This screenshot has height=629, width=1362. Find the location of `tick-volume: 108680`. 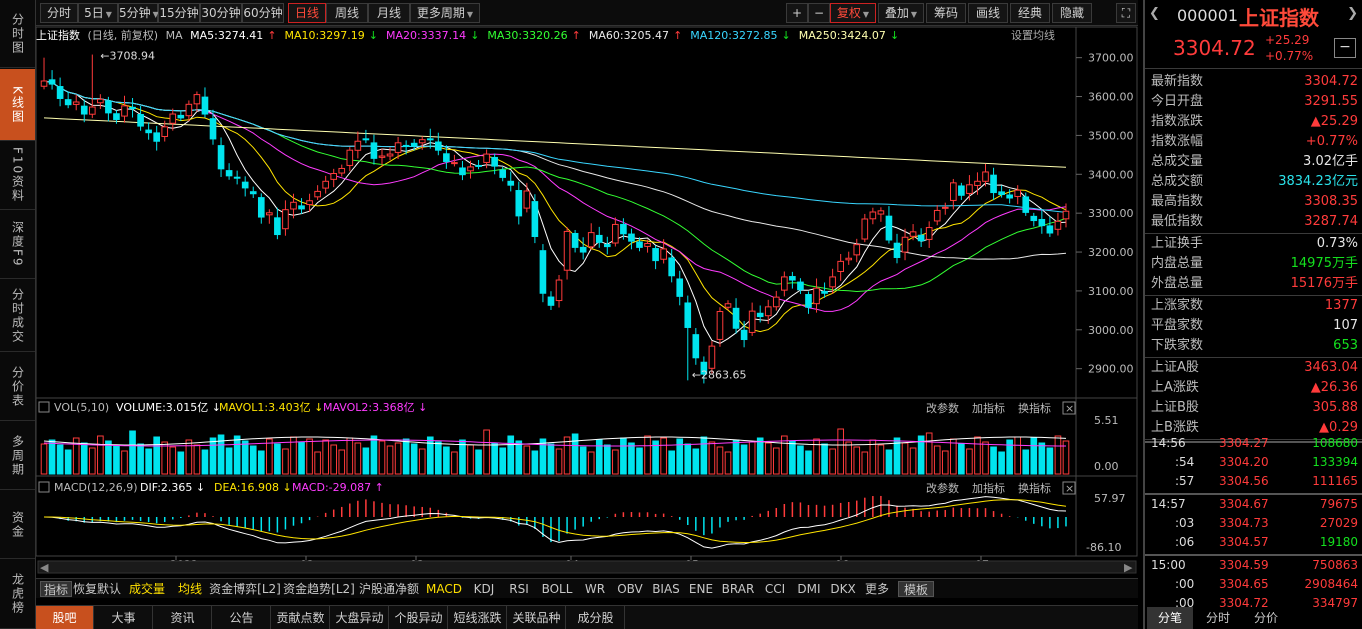

tick-volume: 108680 is located at coordinates (1335, 443).